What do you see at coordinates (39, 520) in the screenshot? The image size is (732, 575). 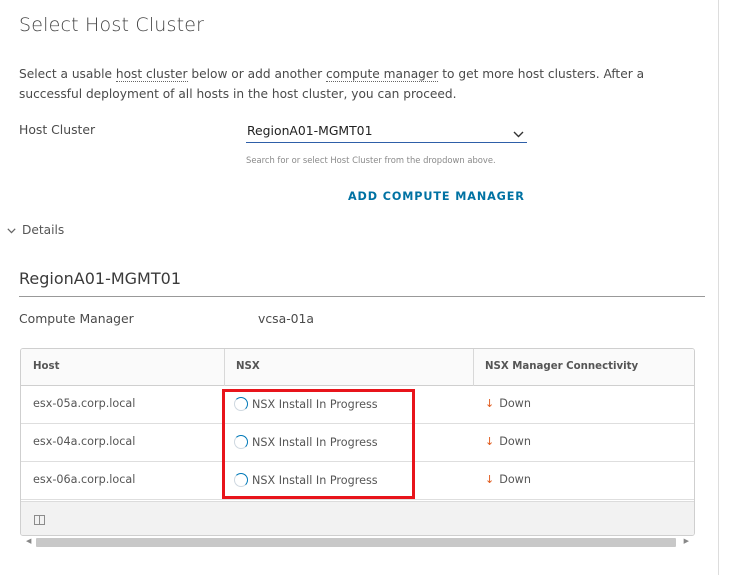 I see `column-toggle-icon` at bounding box center [39, 520].